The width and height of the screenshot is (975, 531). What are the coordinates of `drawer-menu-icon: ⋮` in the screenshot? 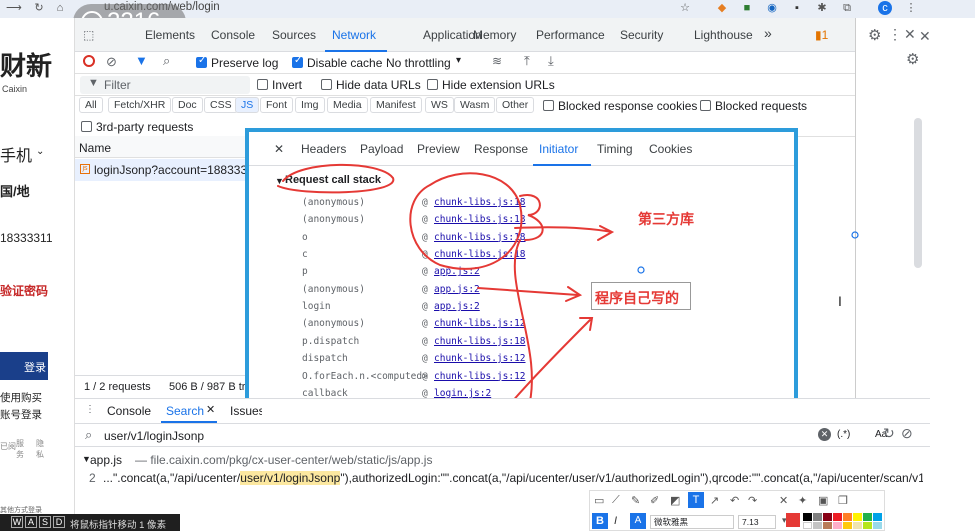 It's located at (90, 409).